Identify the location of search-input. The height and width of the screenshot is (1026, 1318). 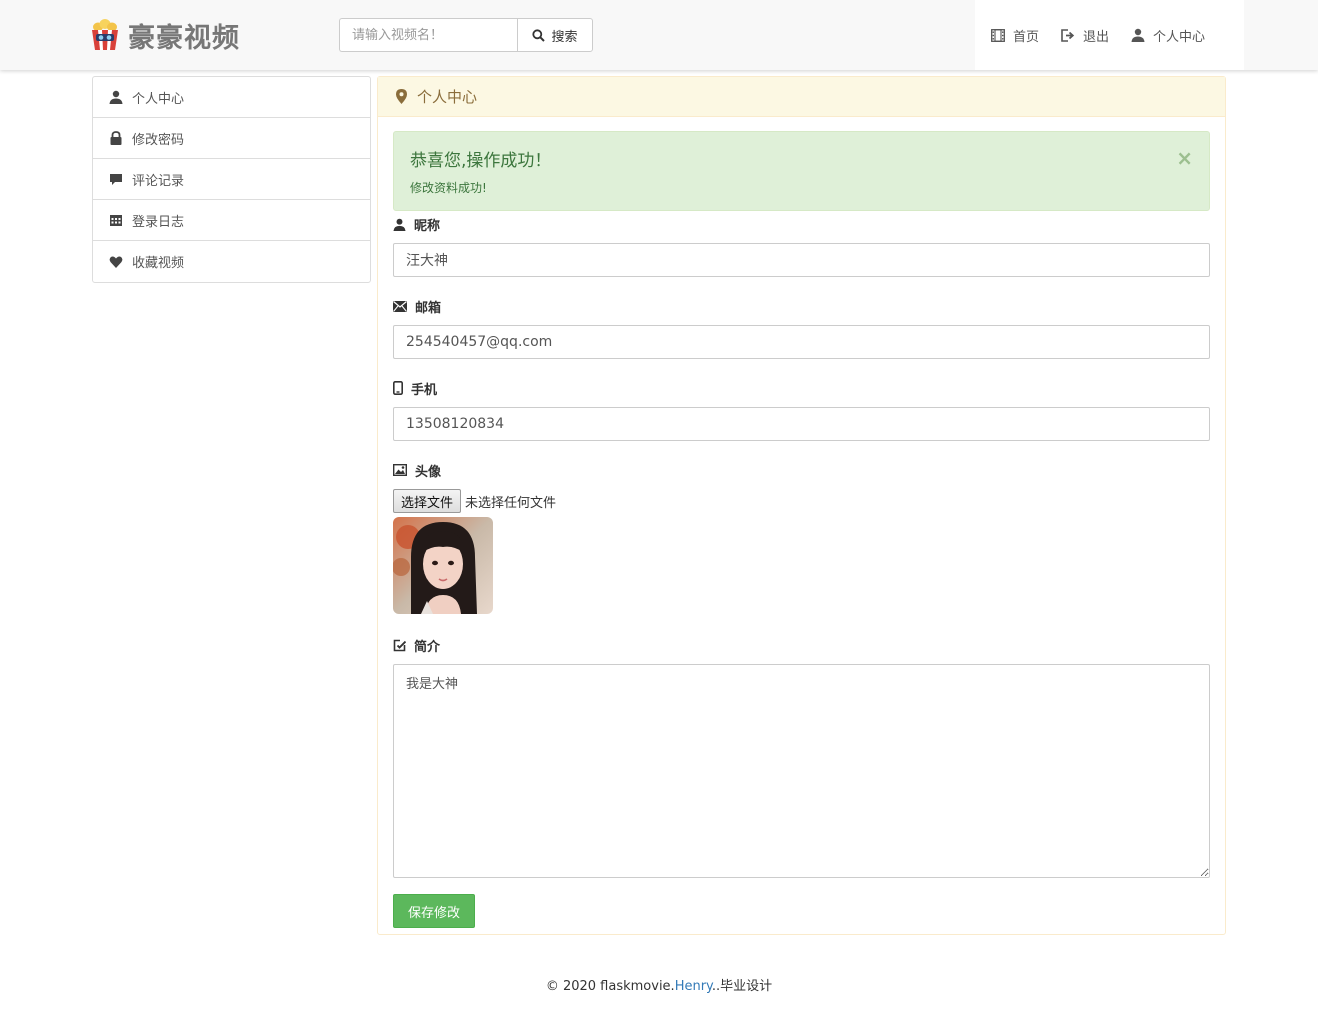
(428, 35).